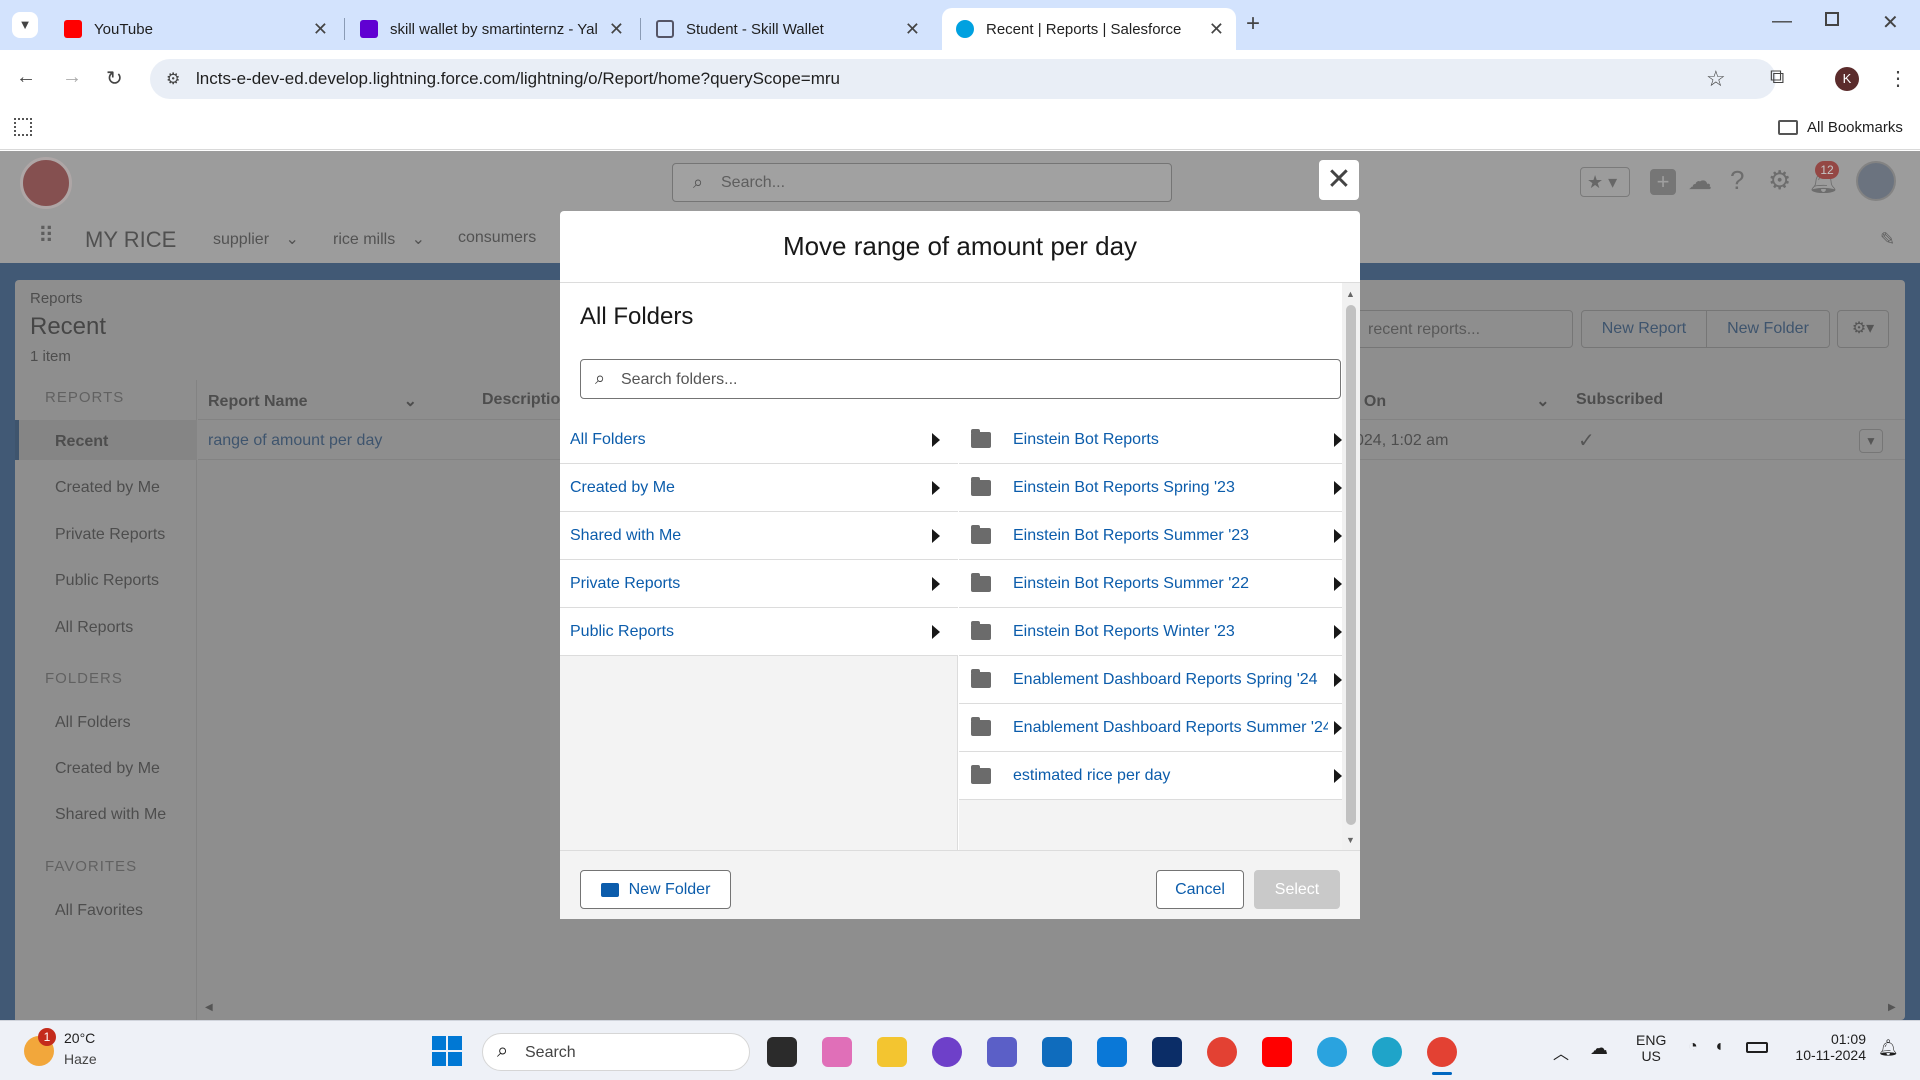 The height and width of the screenshot is (1080, 1920). Describe the element at coordinates (960, 884) in the screenshot. I see `modal-footer: New Folder Cancel Select` at that location.